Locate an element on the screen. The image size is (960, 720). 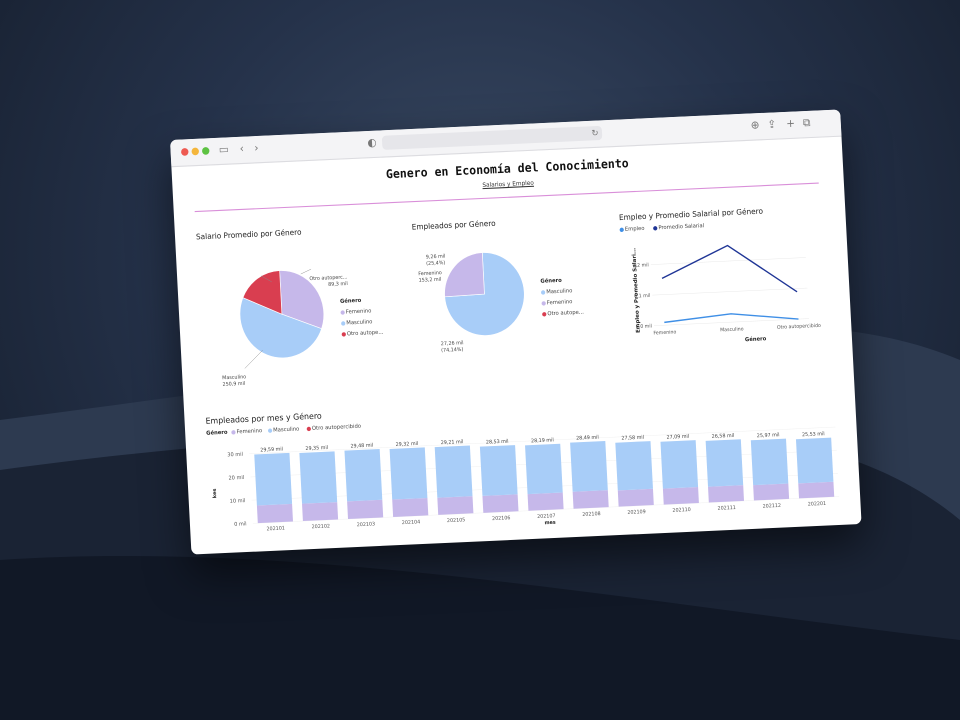
bar-x-tick-label: 202112 is located at coordinates (772, 506).